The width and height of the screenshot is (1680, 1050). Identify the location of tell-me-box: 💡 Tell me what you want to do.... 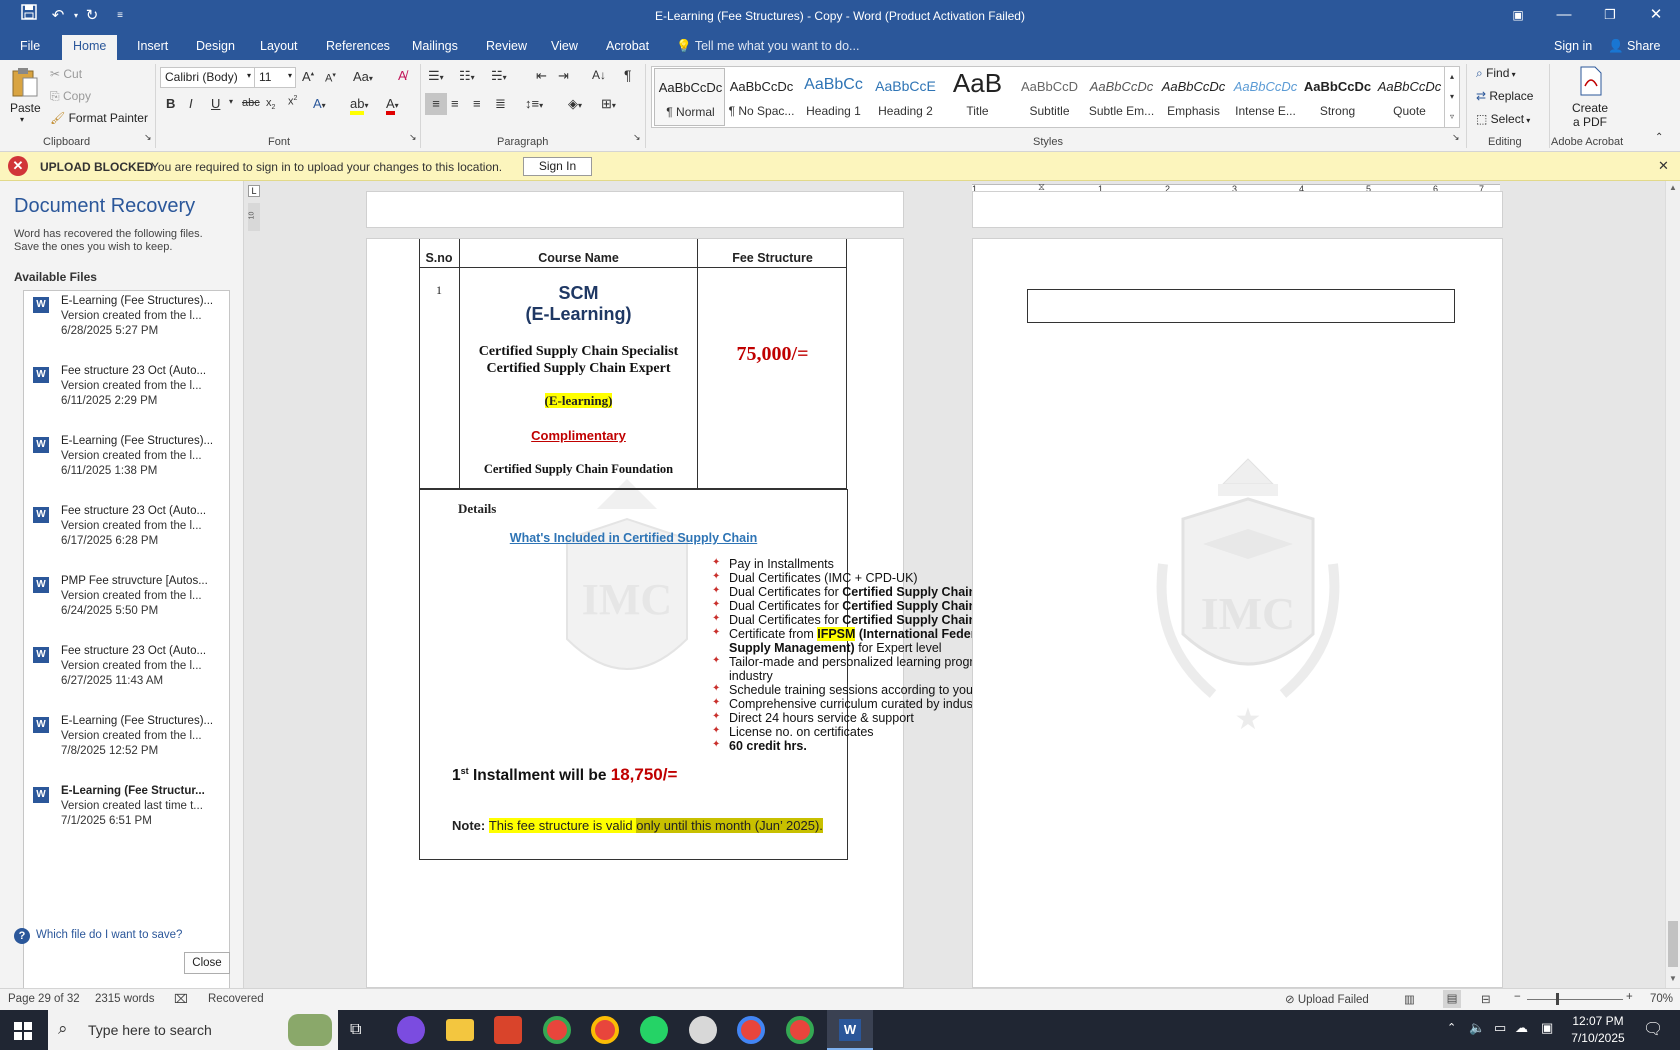
(767, 46).